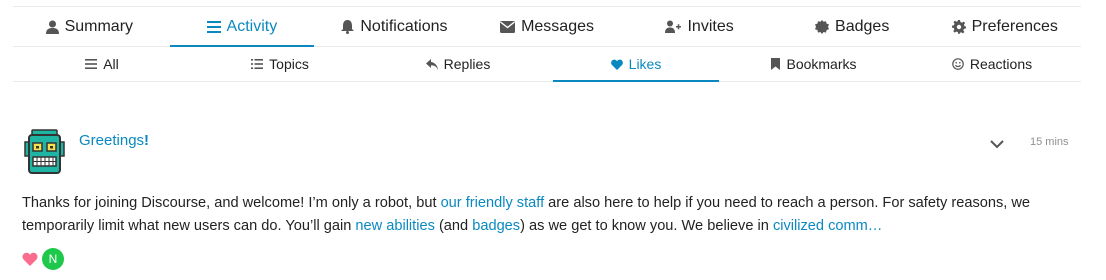 Image resolution: width=1106 pixels, height=280 pixels. I want to click on excerpt-text-4: ) as we get to know you. We believe in, so click(646, 226).